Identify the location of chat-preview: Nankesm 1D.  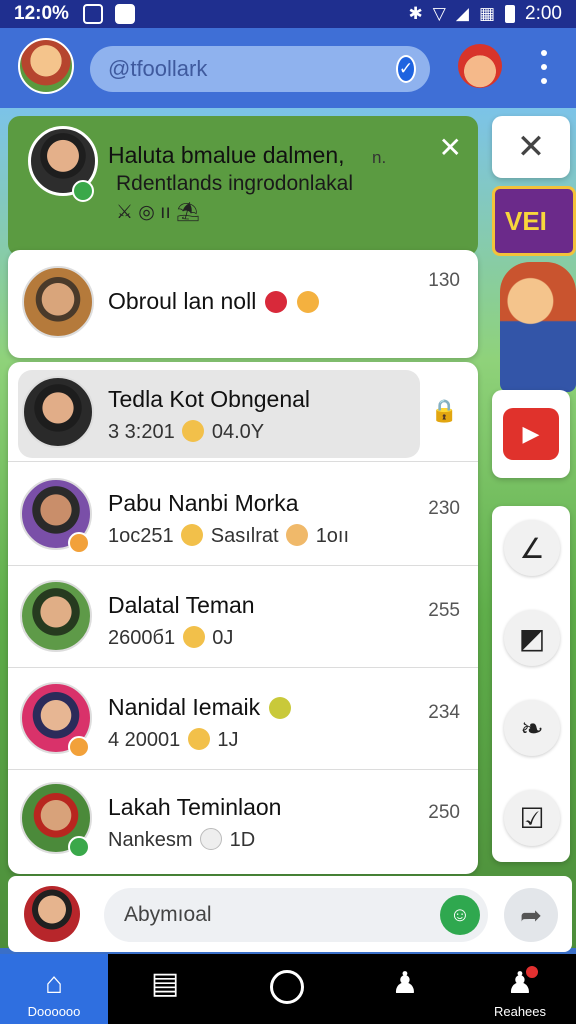
(182, 839).